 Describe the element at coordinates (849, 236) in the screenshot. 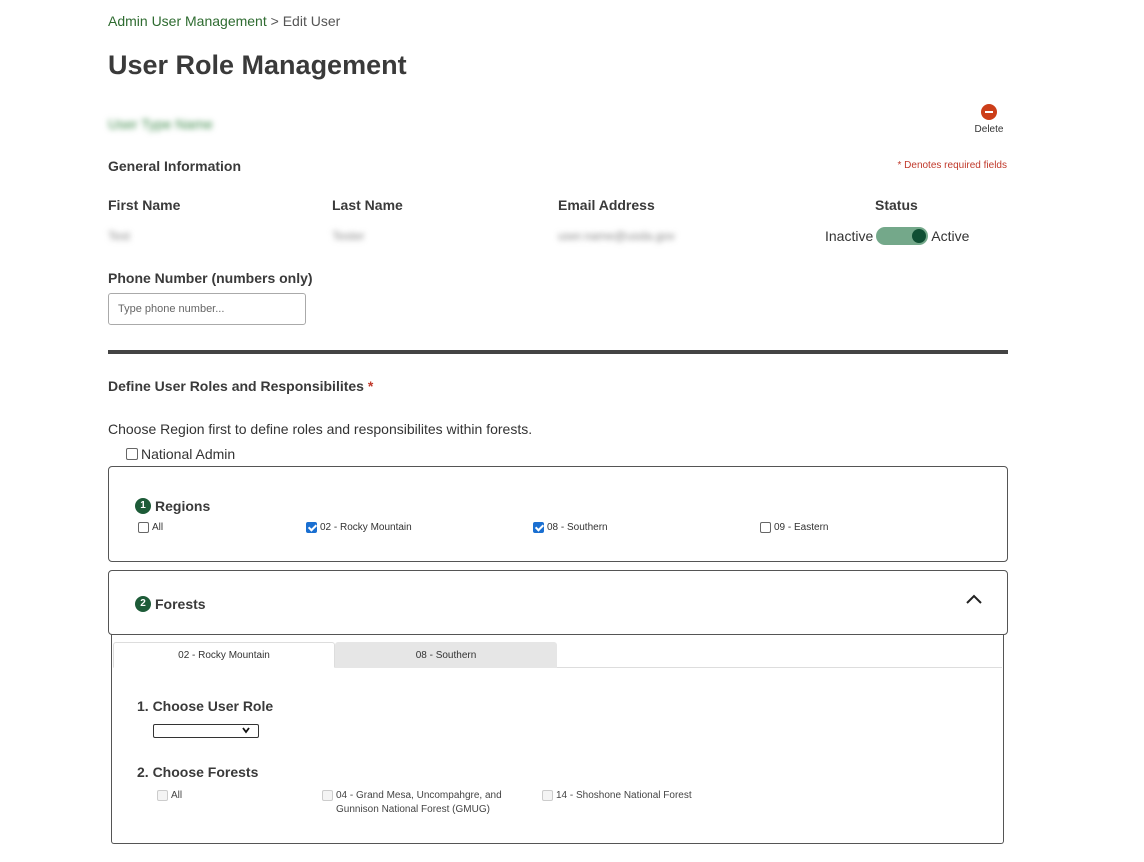

I see `status-inactive-label: Inactive` at that location.